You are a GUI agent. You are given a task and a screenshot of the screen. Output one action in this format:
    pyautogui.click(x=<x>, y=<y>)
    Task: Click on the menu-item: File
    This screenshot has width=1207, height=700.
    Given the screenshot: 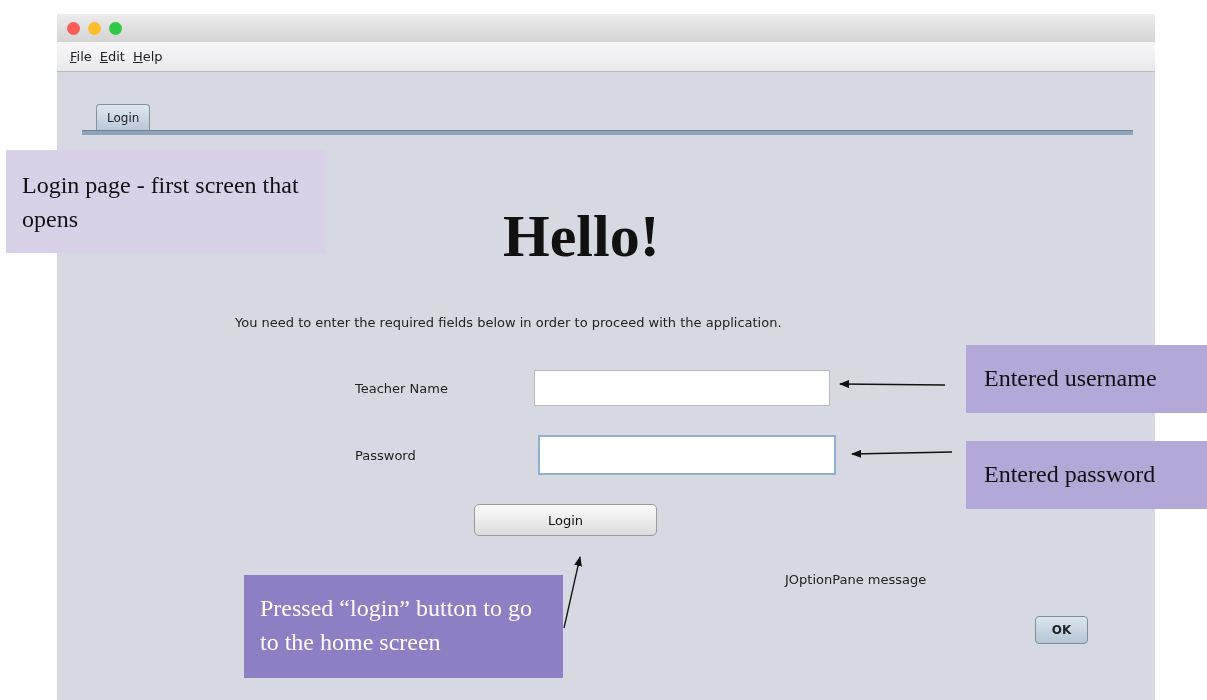 What is the action you would take?
    pyautogui.click(x=81, y=56)
    